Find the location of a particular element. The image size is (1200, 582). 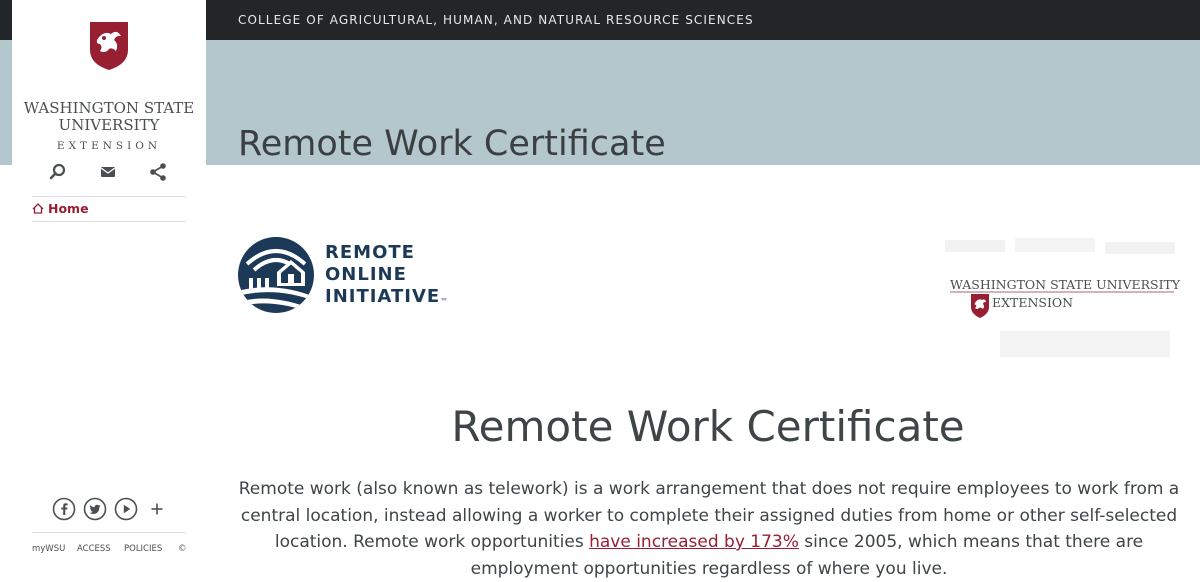

home-icon is located at coordinates (38, 208).